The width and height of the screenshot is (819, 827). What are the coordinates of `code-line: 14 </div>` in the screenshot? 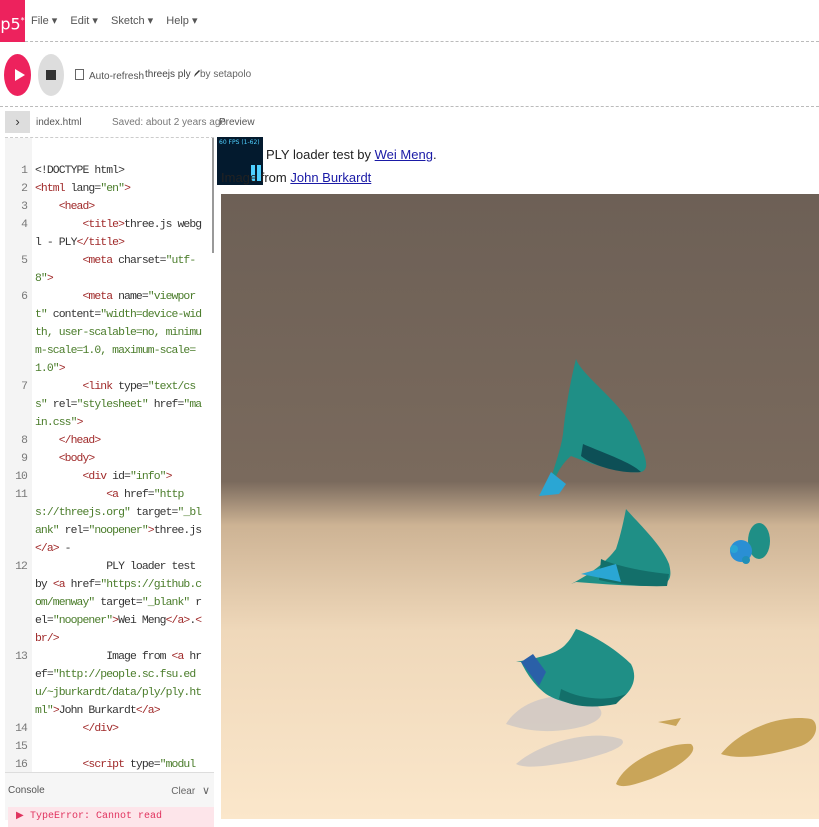 It's located at (107, 729).